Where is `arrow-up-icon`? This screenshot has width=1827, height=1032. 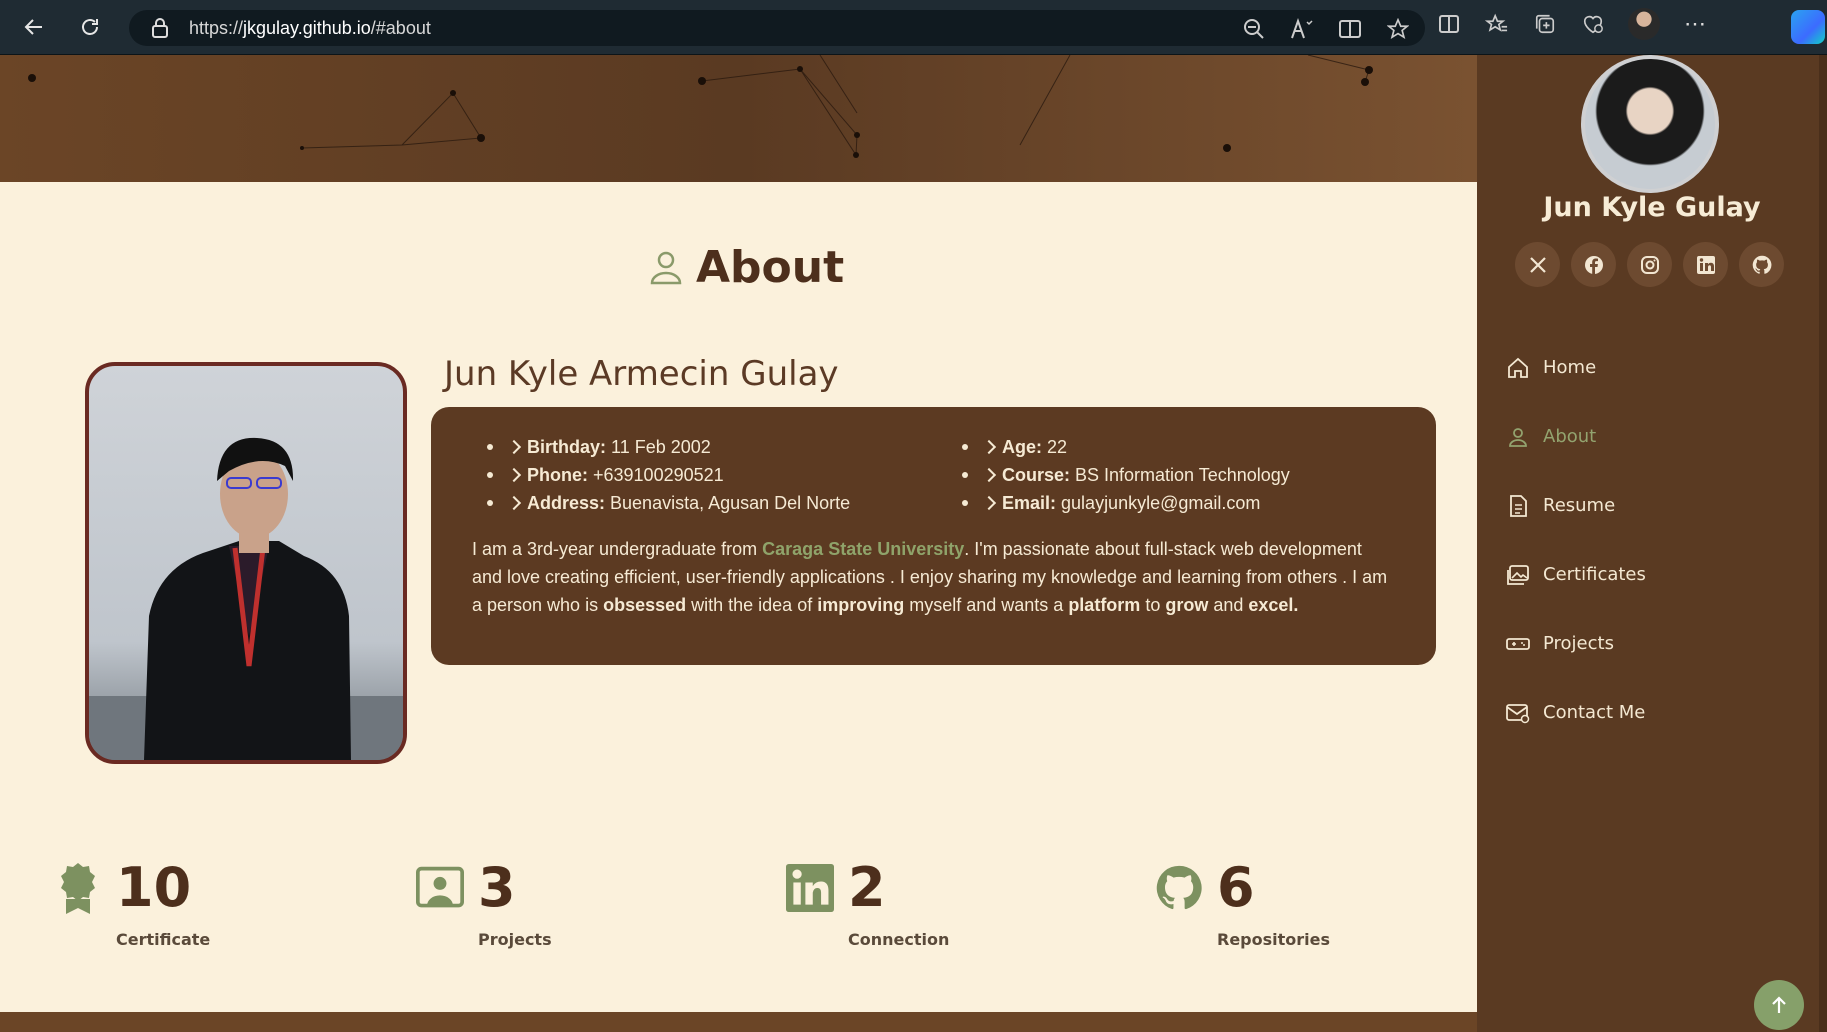 arrow-up-icon is located at coordinates (1779, 1004).